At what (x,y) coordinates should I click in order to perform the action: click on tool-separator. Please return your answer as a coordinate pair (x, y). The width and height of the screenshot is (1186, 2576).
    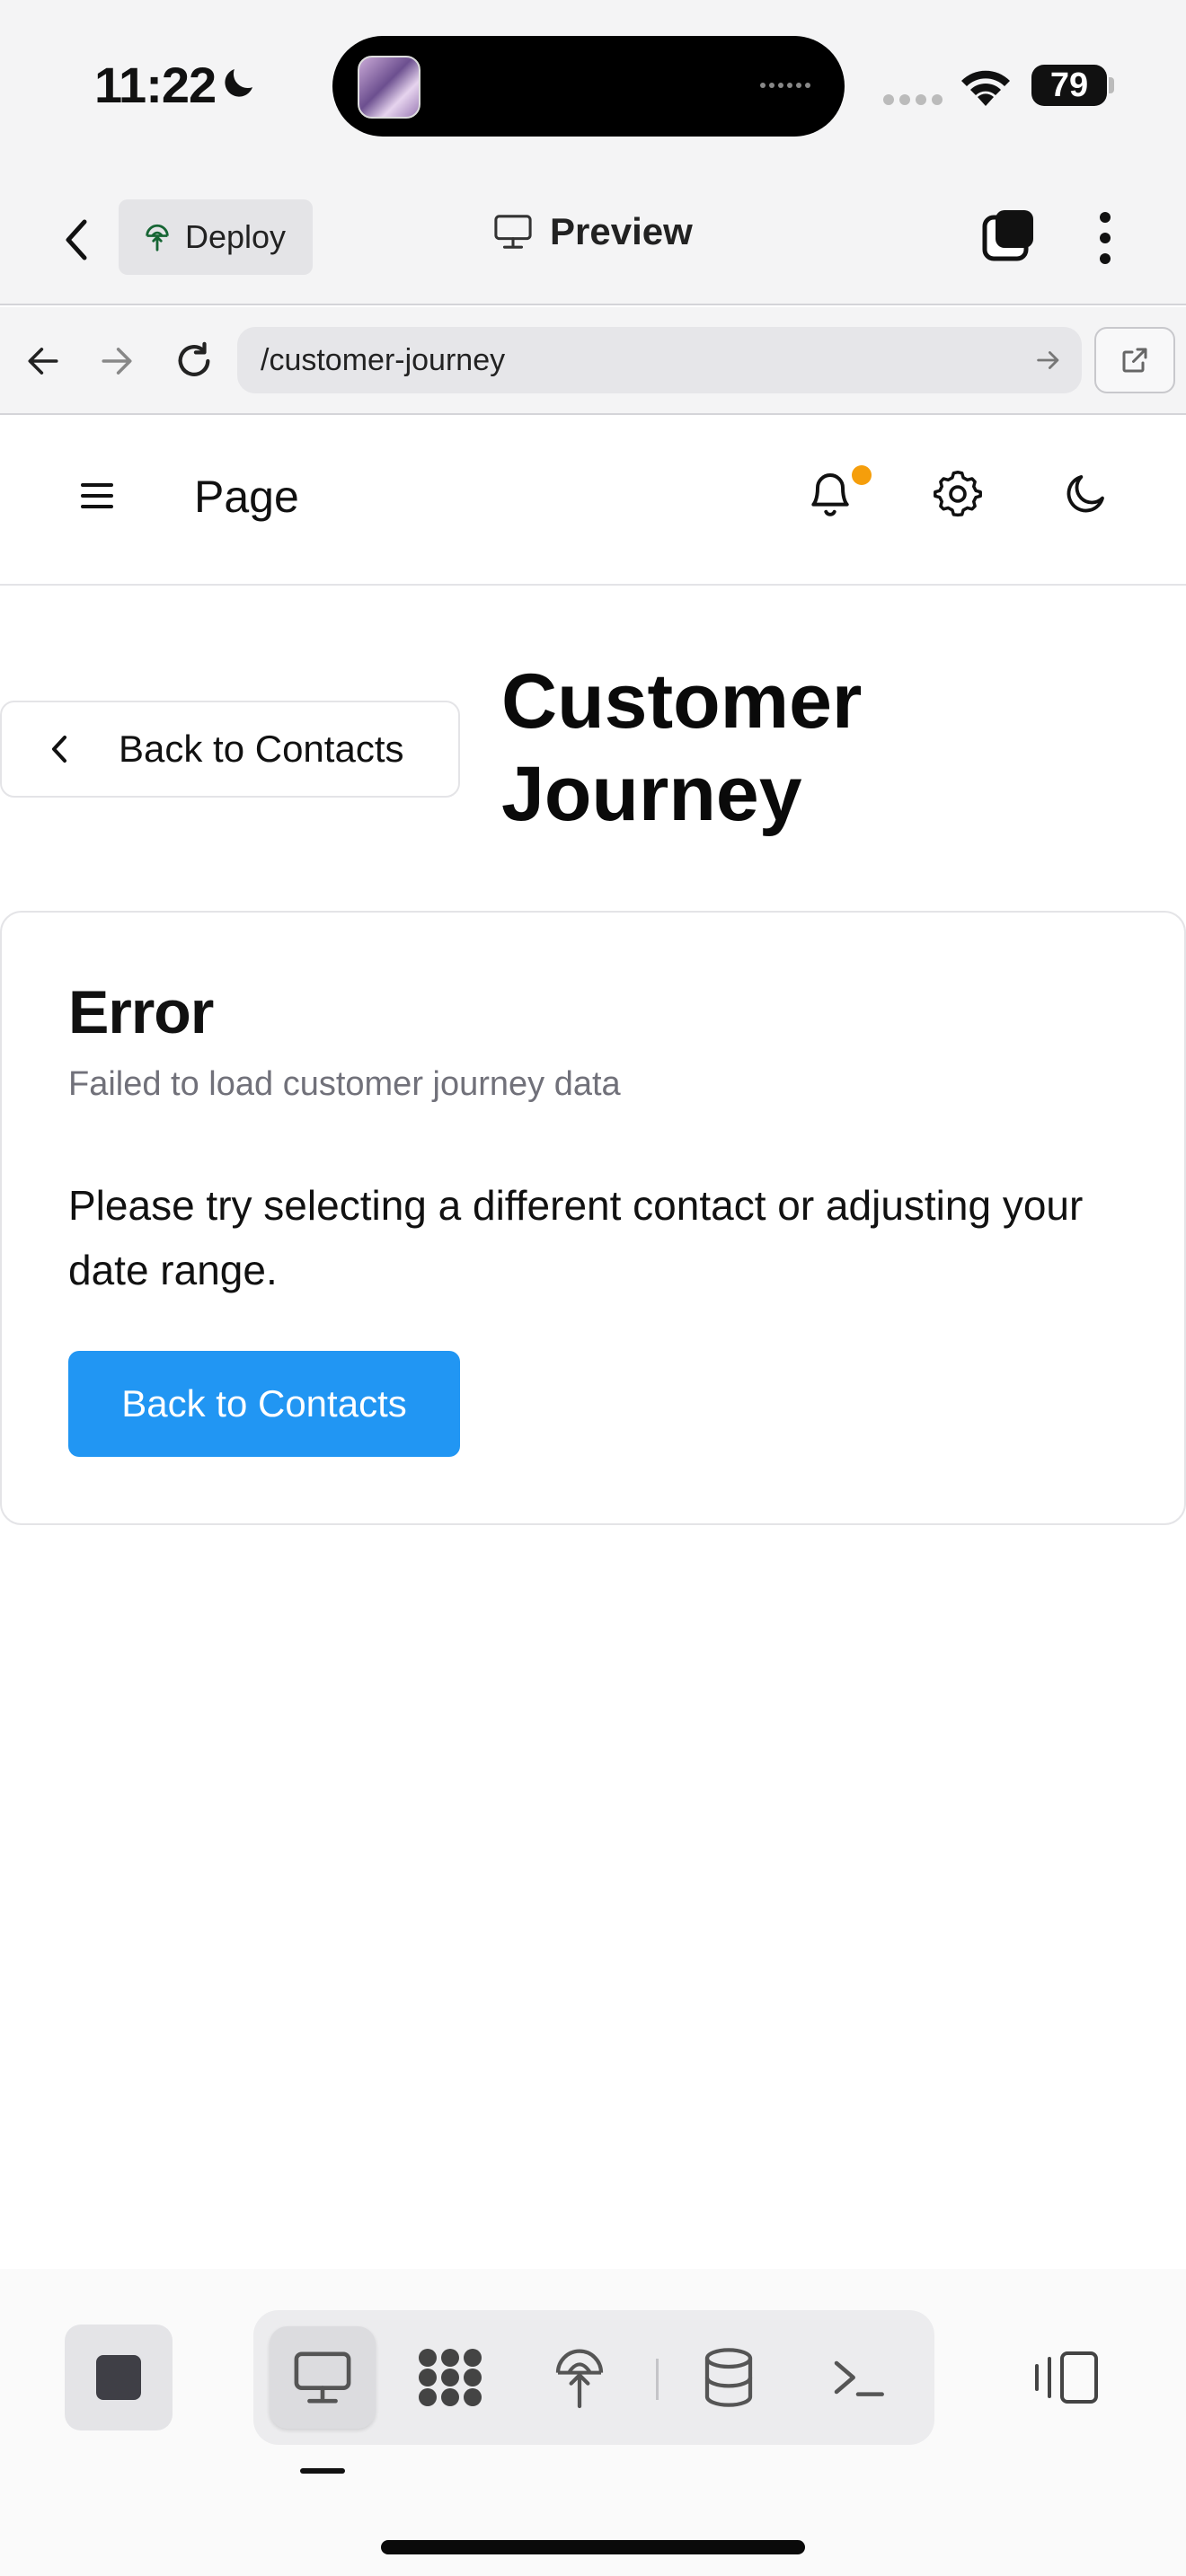
    Looking at the image, I should click on (657, 2379).